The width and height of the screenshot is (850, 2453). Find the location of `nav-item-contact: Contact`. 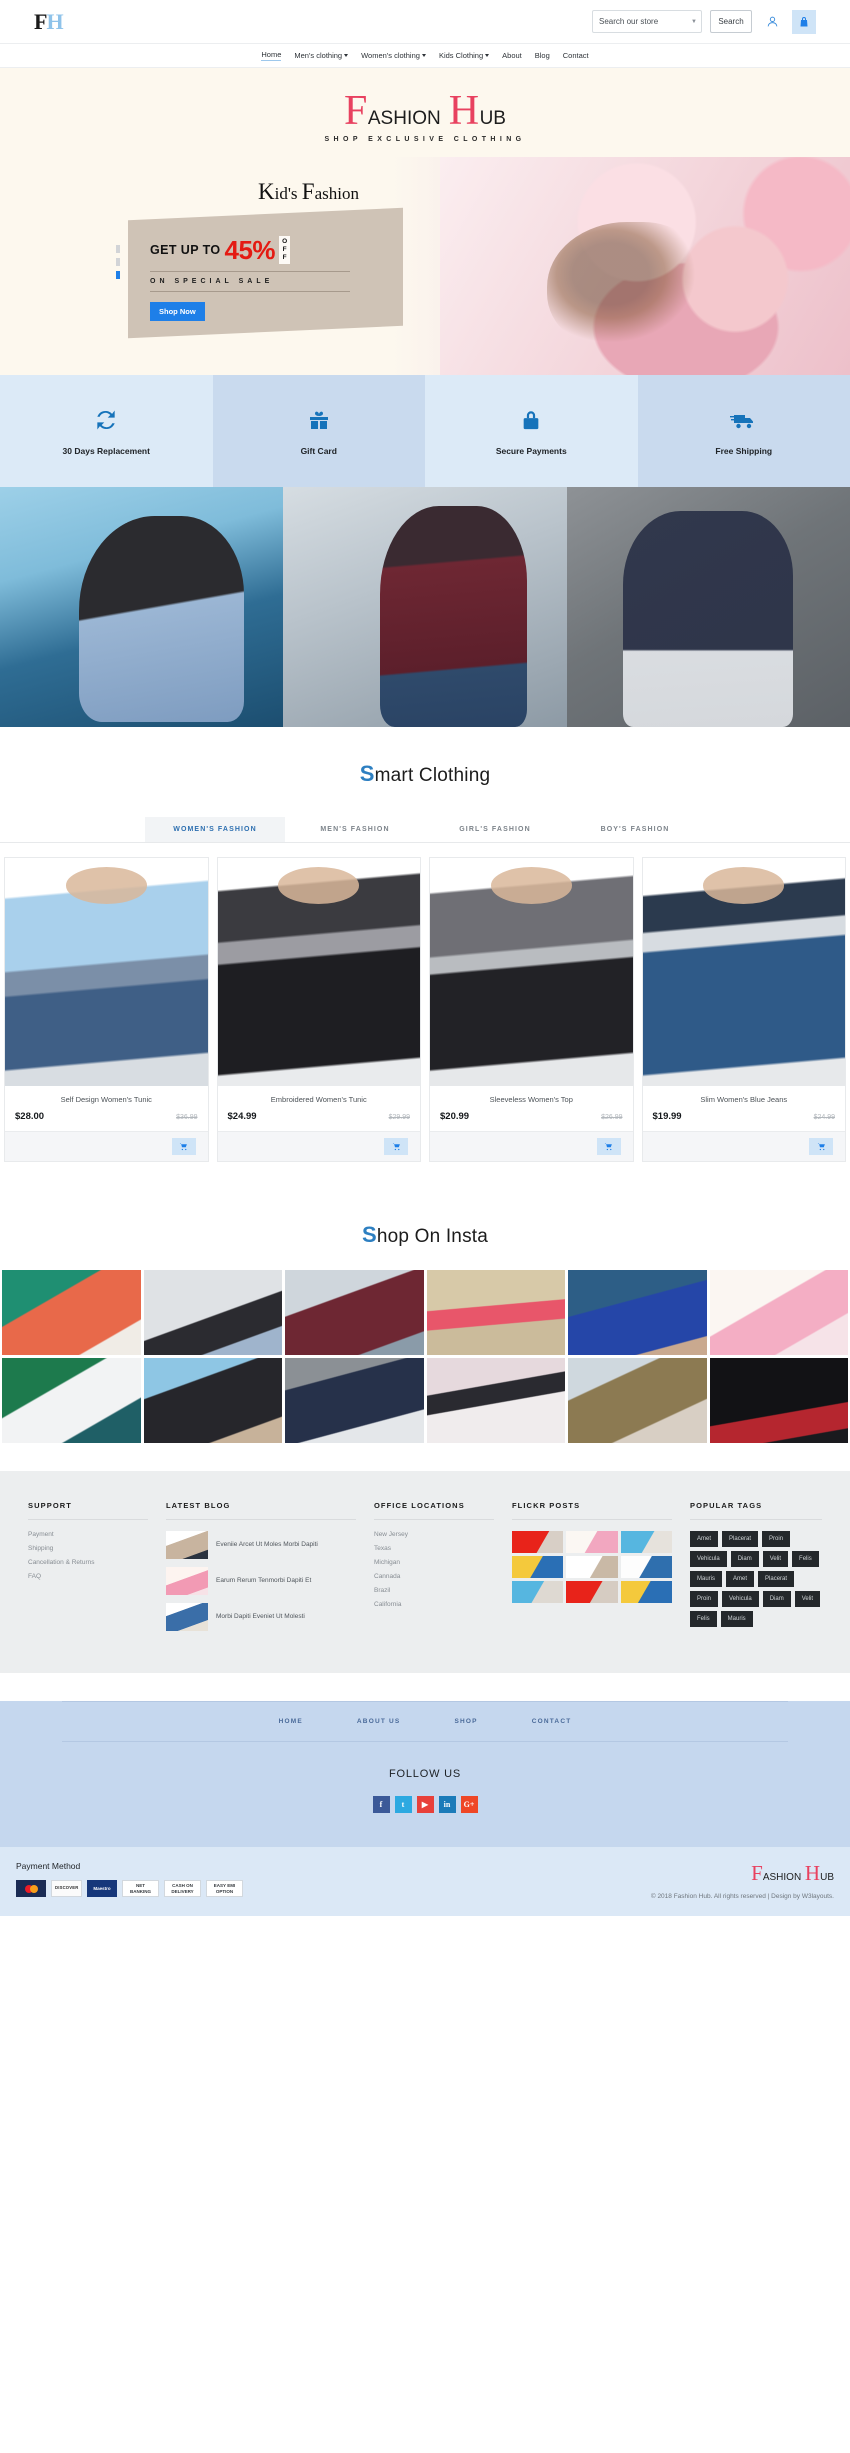

nav-item-contact: Contact is located at coordinates (576, 56).